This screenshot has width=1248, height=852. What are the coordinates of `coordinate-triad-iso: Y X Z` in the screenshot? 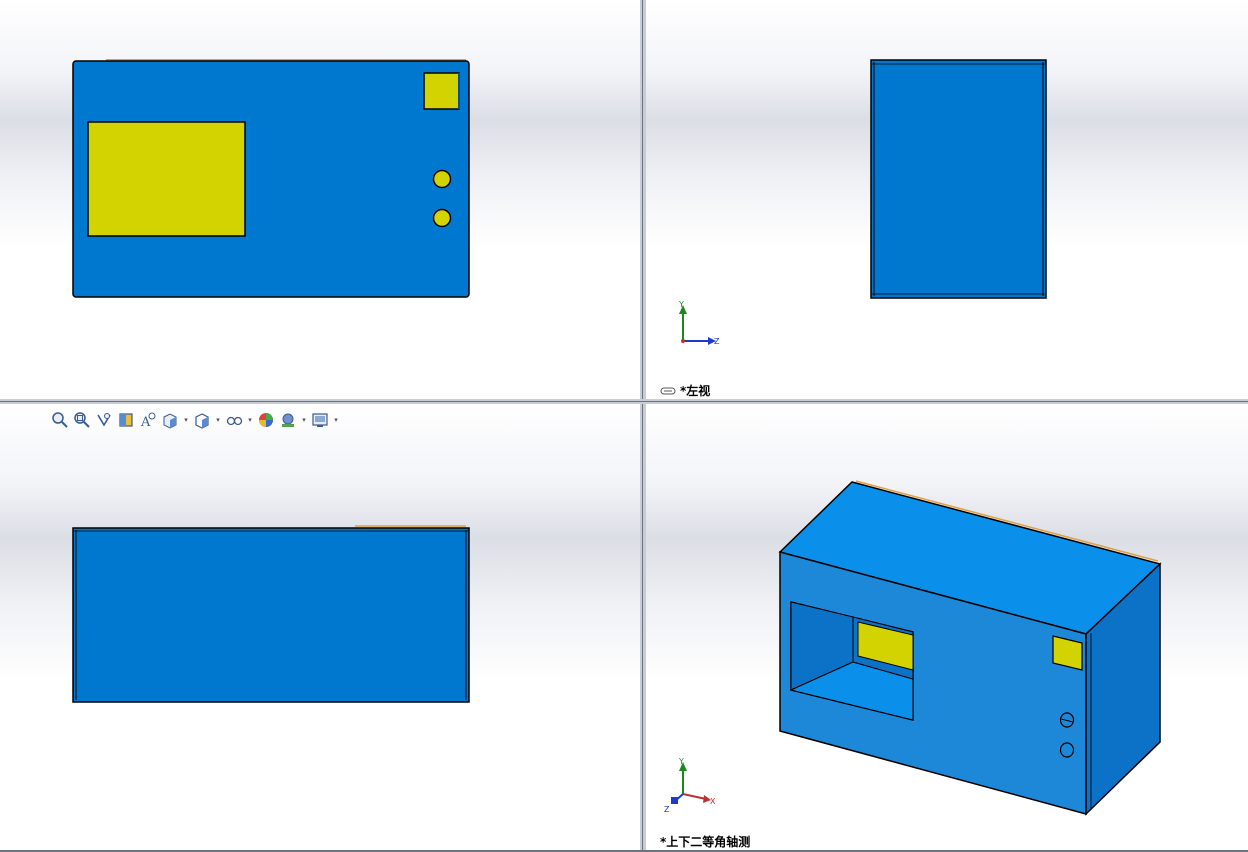 It's located at (690, 785).